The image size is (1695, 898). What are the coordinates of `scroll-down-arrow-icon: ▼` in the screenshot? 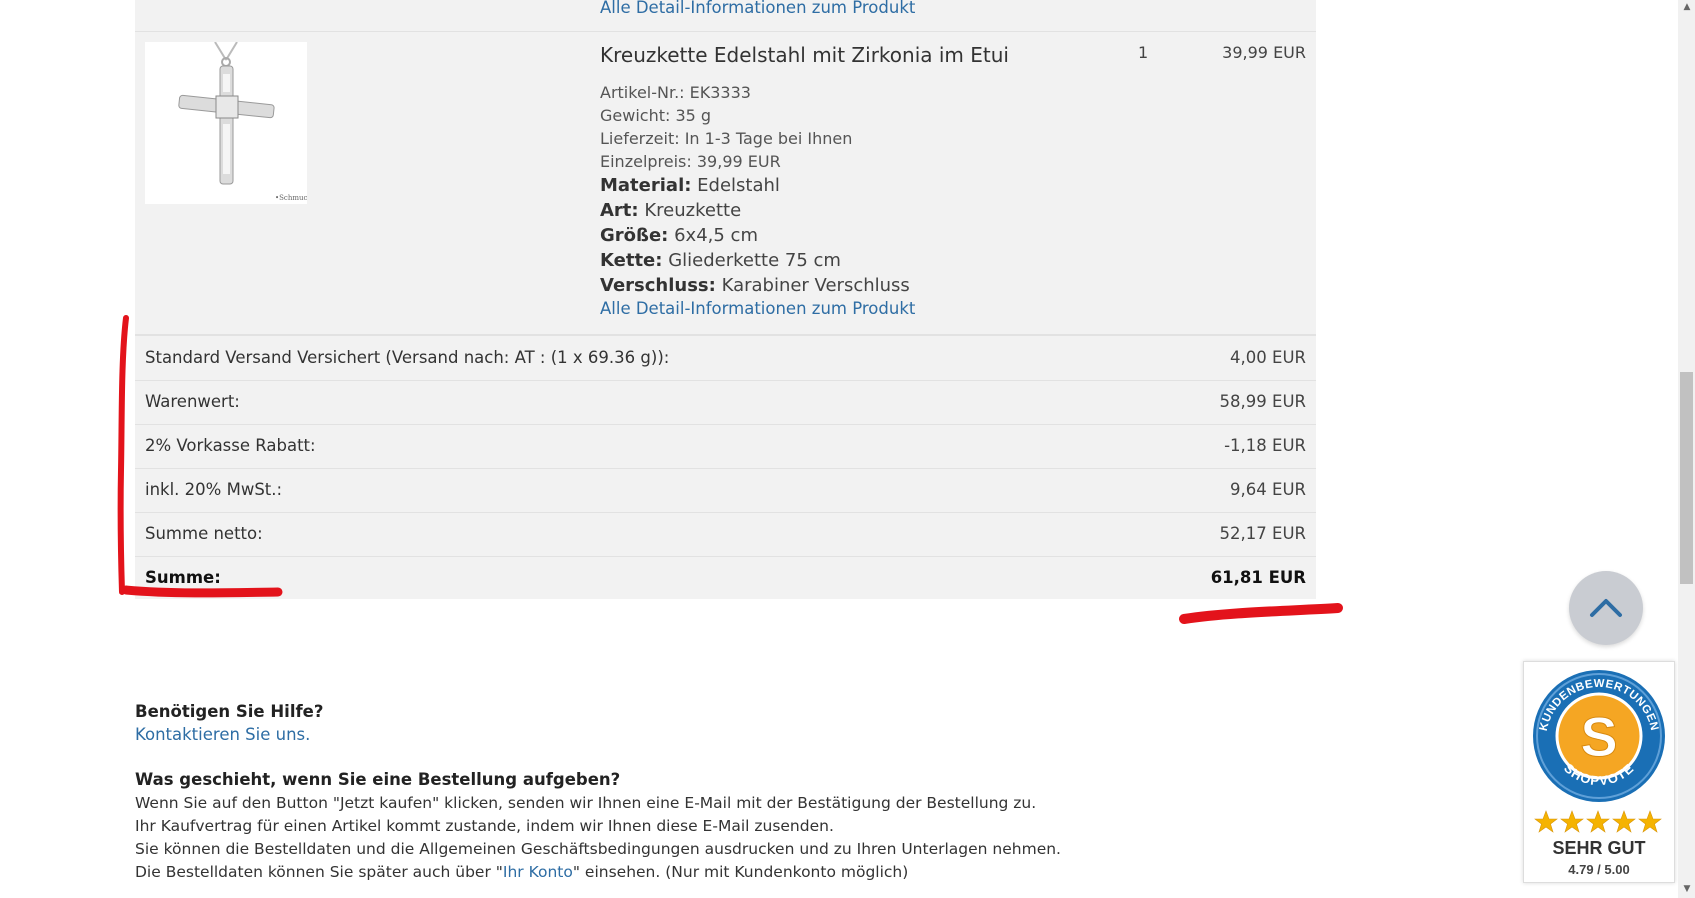 It's located at (1687, 890).